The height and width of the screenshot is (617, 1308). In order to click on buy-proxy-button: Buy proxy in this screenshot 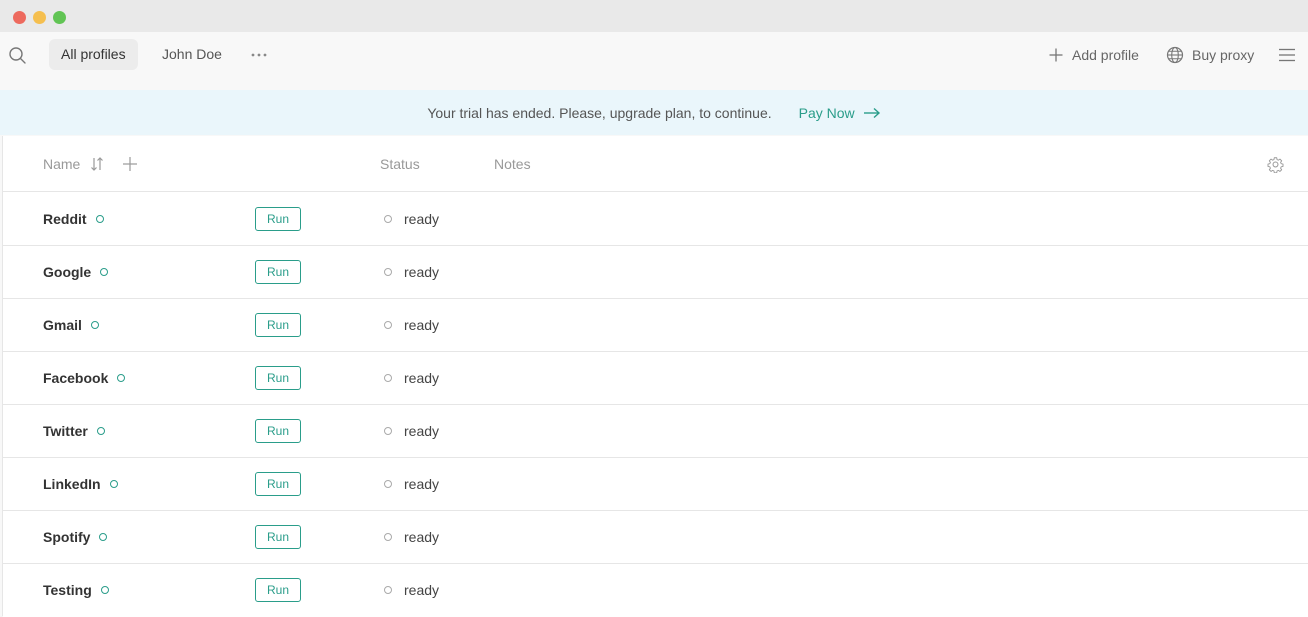, I will do `click(1210, 54)`.